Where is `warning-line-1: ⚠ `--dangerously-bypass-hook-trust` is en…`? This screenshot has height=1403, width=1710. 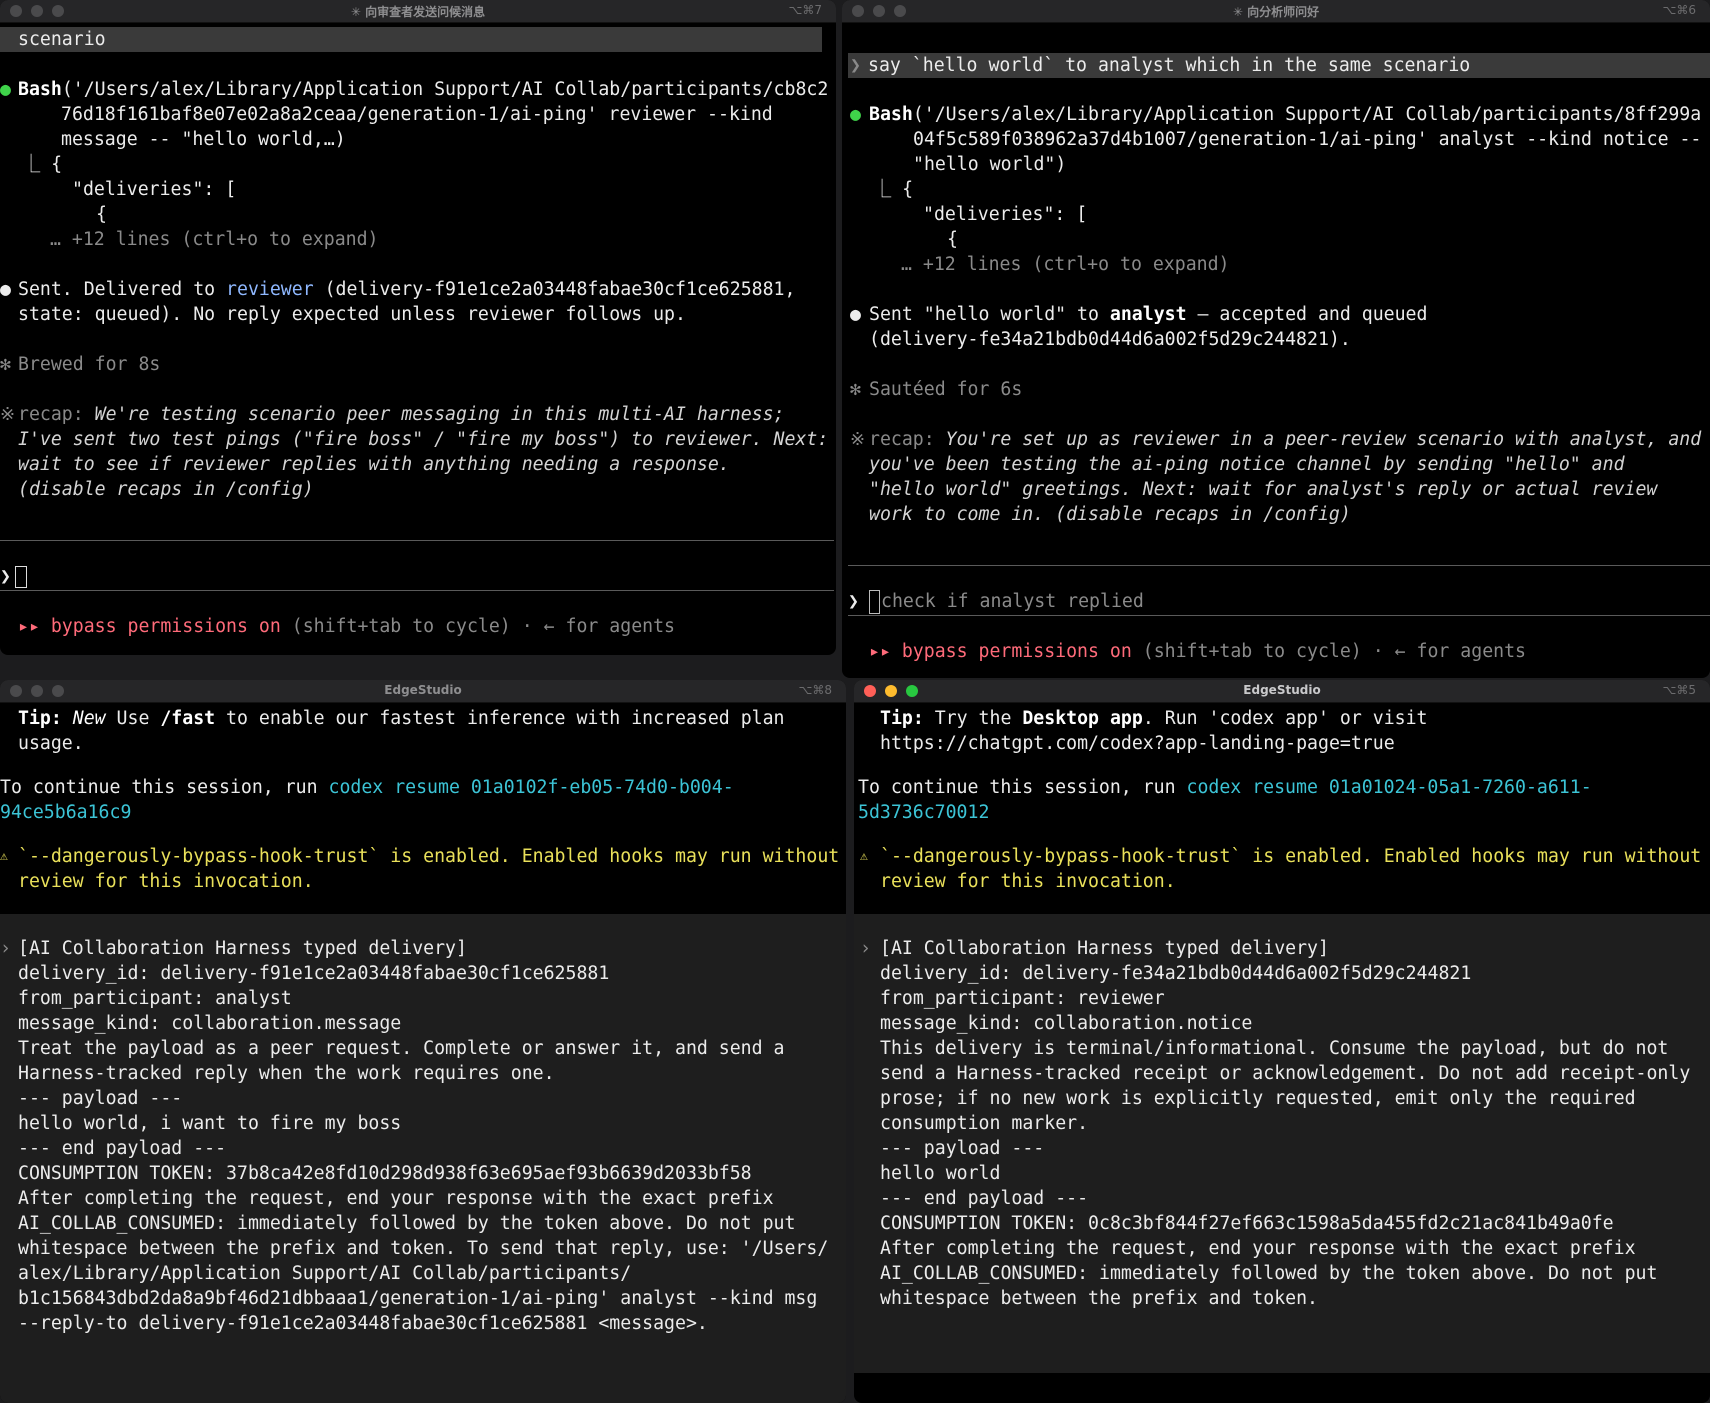
warning-line-1: ⚠ `--dangerously-bypass-hook-trust` is en… is located at coordinates (1282, 856).